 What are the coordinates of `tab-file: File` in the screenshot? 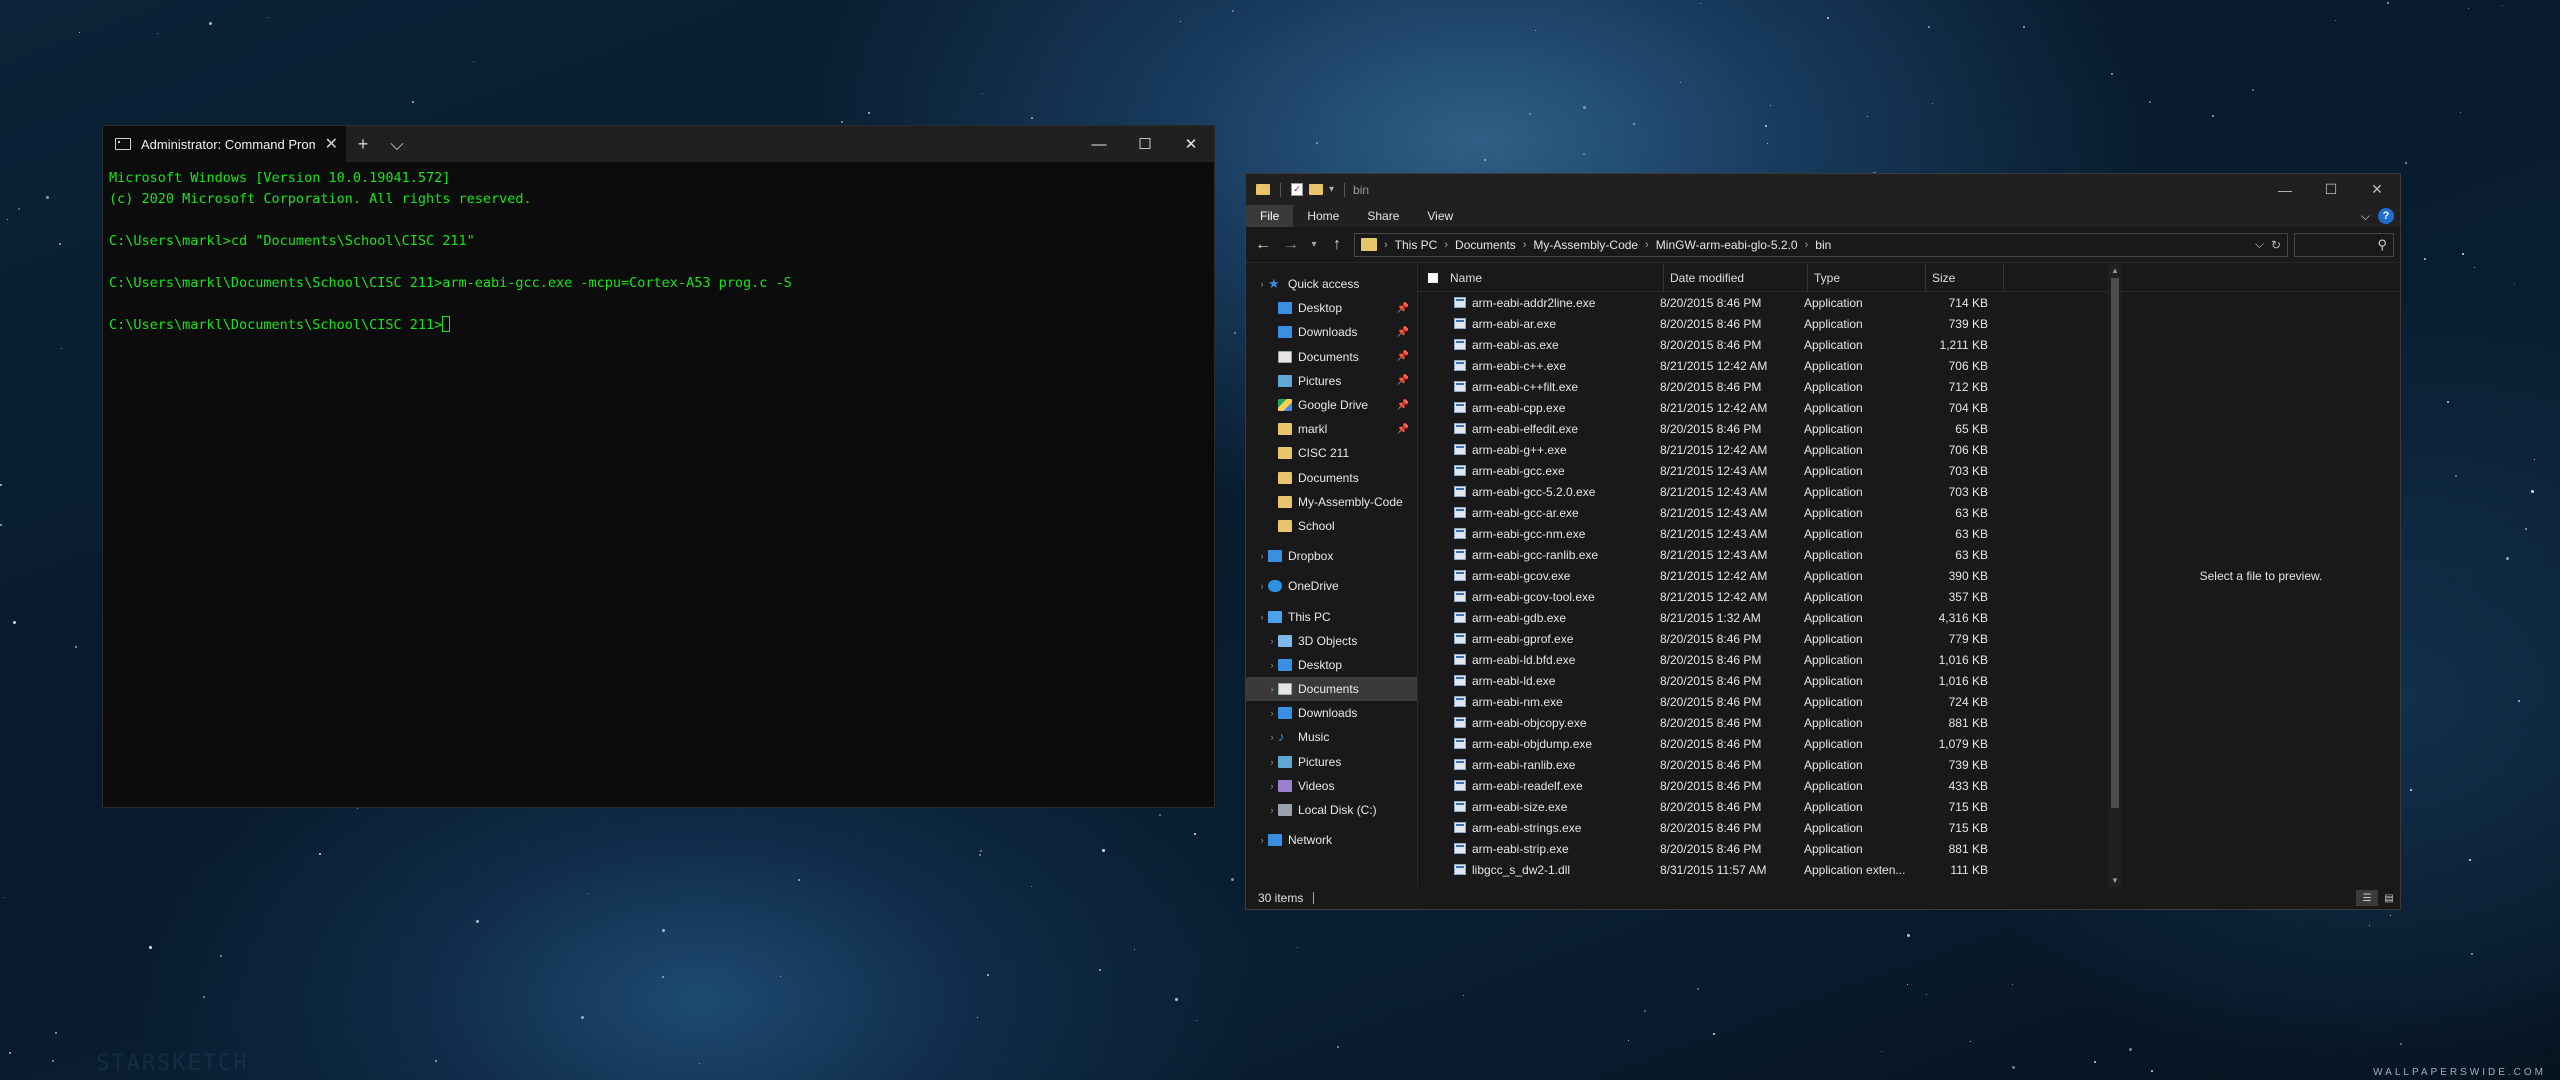 It's located at (1270, 216).